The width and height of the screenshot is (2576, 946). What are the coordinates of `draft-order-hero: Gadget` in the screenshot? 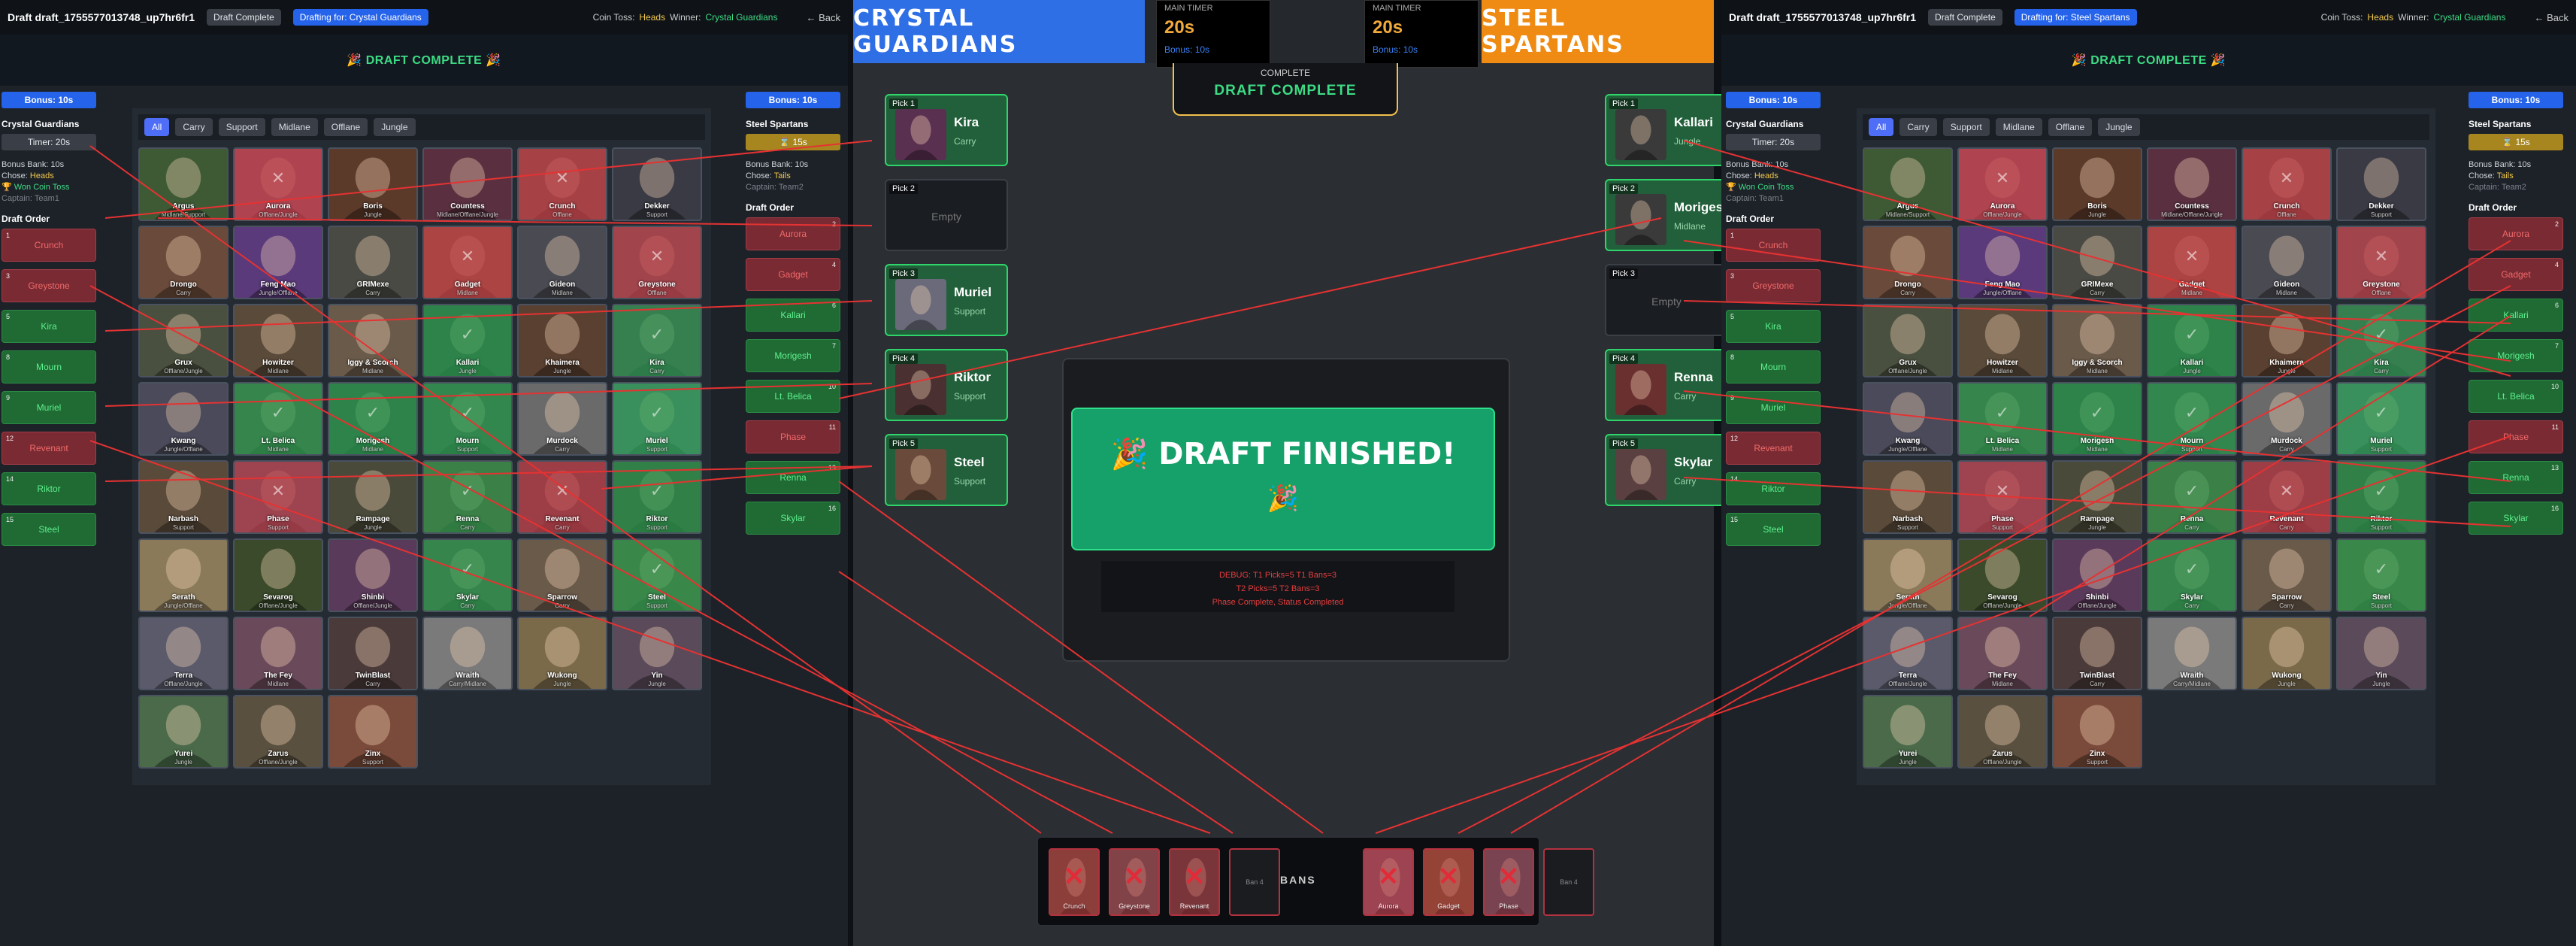 It's located at (793, 274).